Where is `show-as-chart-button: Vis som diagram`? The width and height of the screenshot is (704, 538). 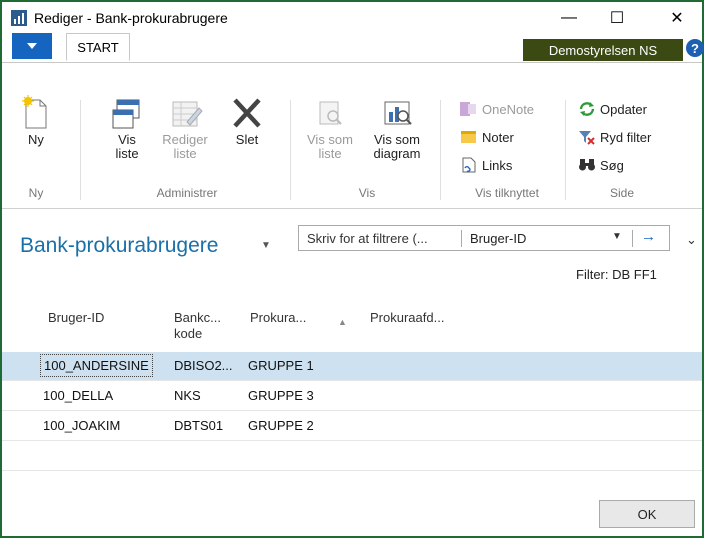 show-as-chart-button: Vis som diagram is located at coordinates (397, 127).